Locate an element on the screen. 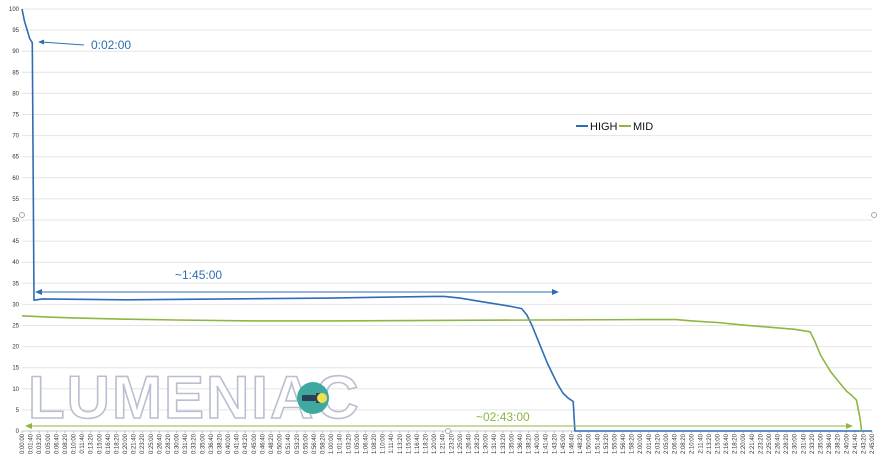 The height and width of the screenshot is (465, 877). x-tick-label: 1:25:00 is located at coordinates (461, 443).